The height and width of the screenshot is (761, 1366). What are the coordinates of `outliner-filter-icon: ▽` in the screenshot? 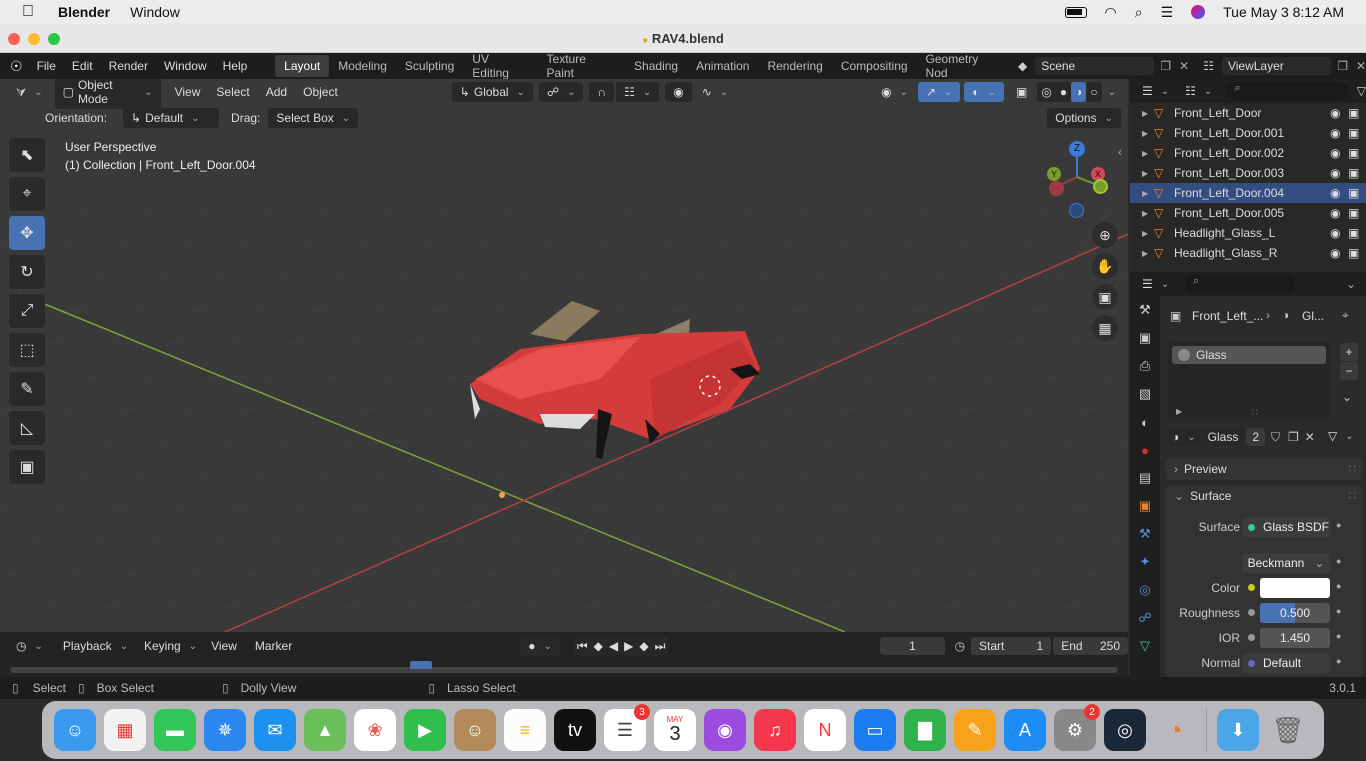 It's located at (1361, 91).